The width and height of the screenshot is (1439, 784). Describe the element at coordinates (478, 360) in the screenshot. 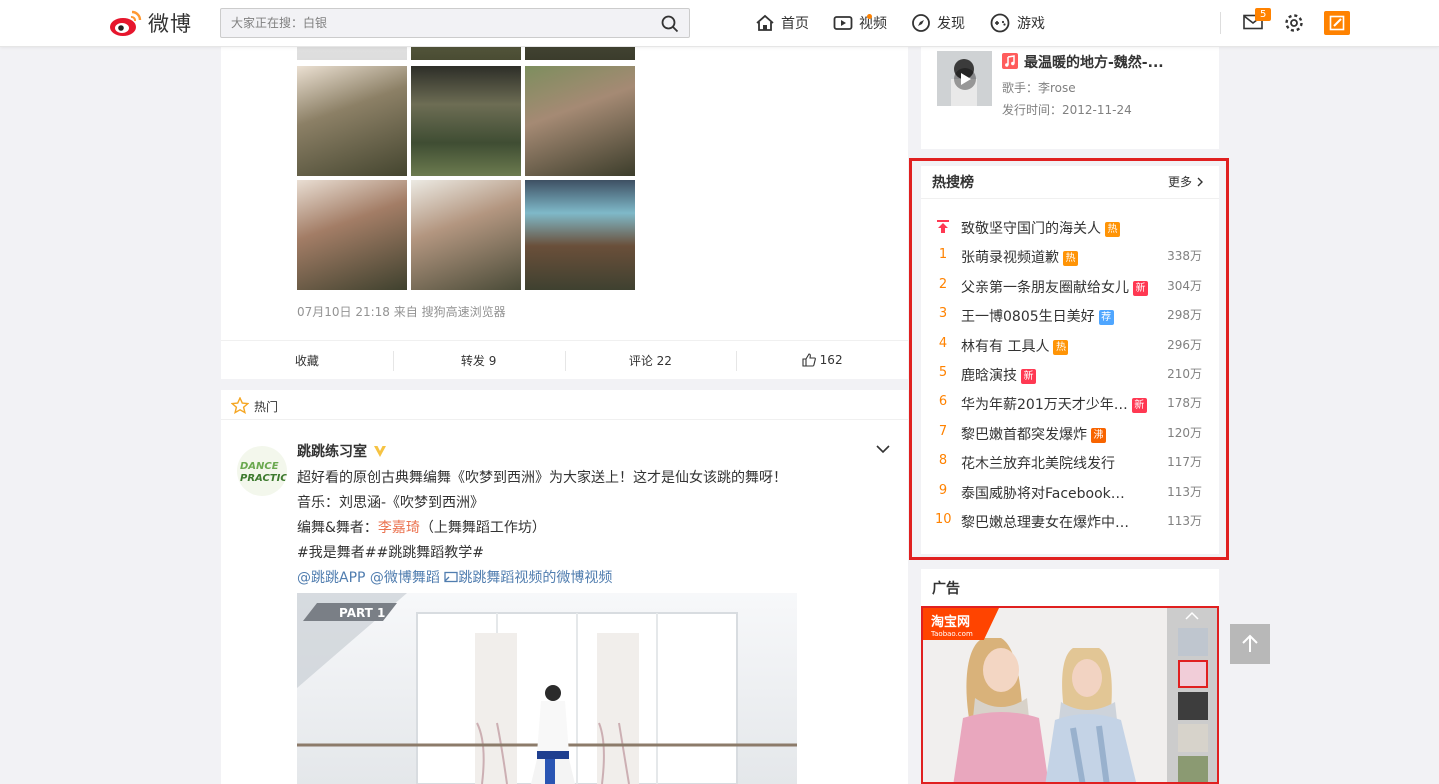

I see `repost-button: 转发 9` at that location.